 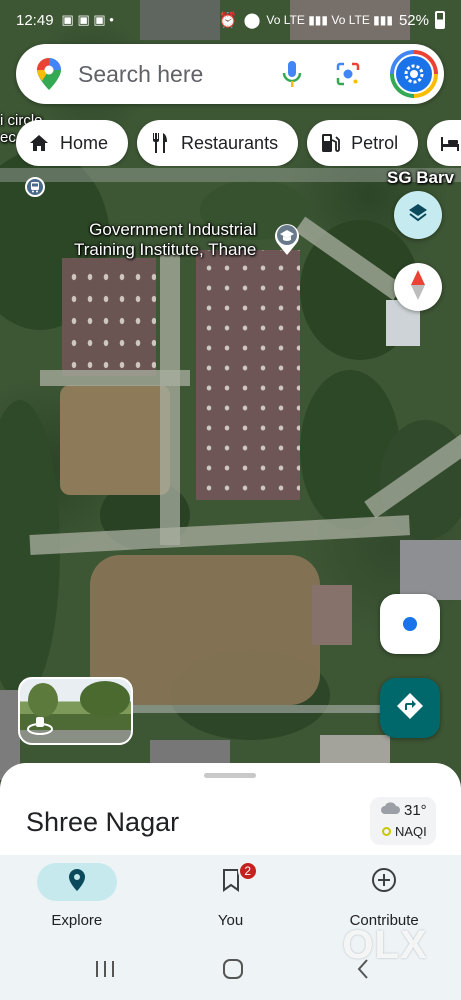 I want to click on layers-button, so click(x=418, y=215).